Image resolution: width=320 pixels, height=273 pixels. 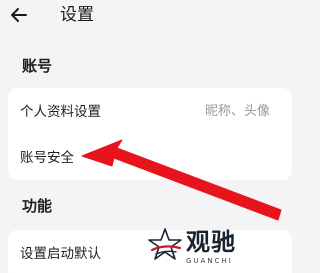 I want to click on star-logo-icon, so click(x=165, y=244).